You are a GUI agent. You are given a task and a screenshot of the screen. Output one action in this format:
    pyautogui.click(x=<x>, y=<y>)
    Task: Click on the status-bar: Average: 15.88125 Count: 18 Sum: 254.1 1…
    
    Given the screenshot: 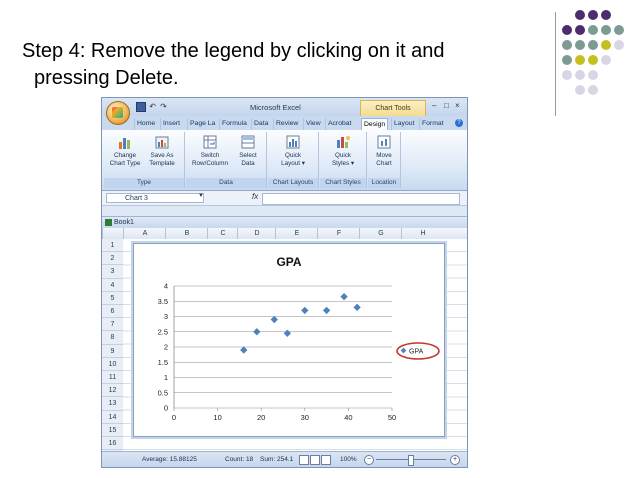 What is the action you would take?
    pyautogui.click(x=284, y=459)
    